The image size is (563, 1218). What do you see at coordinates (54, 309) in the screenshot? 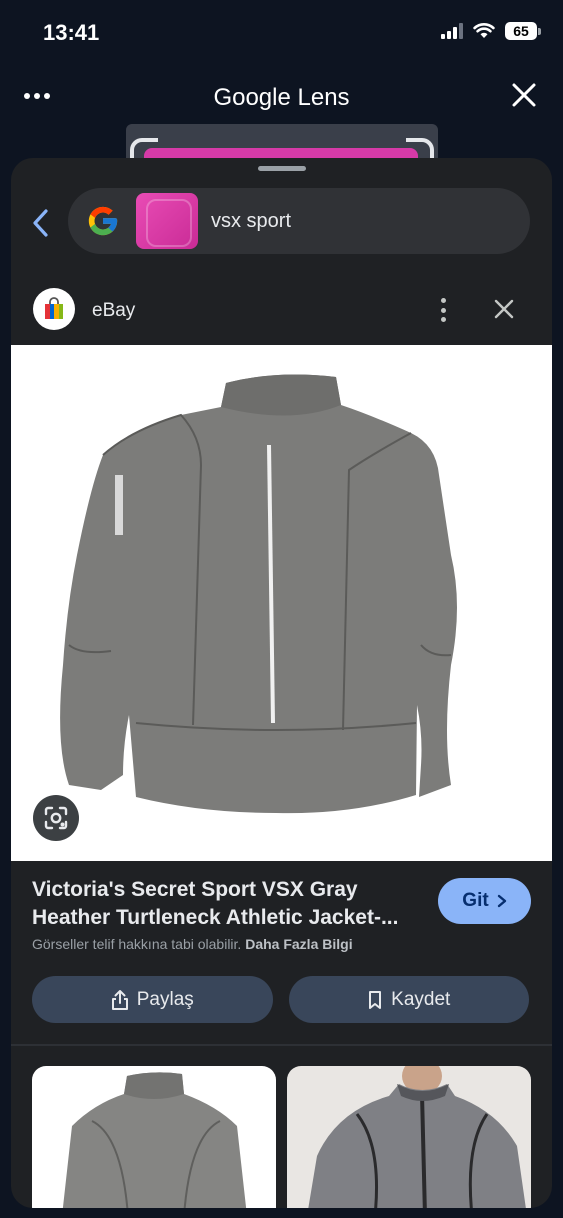
I see `shopping-bag-icon` at bounding box center [54, 309].